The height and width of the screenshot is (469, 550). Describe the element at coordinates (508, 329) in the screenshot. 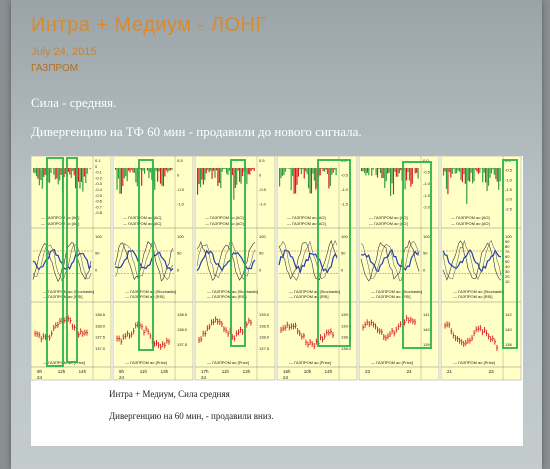

I see `price-axis-tick: 140` at that location.